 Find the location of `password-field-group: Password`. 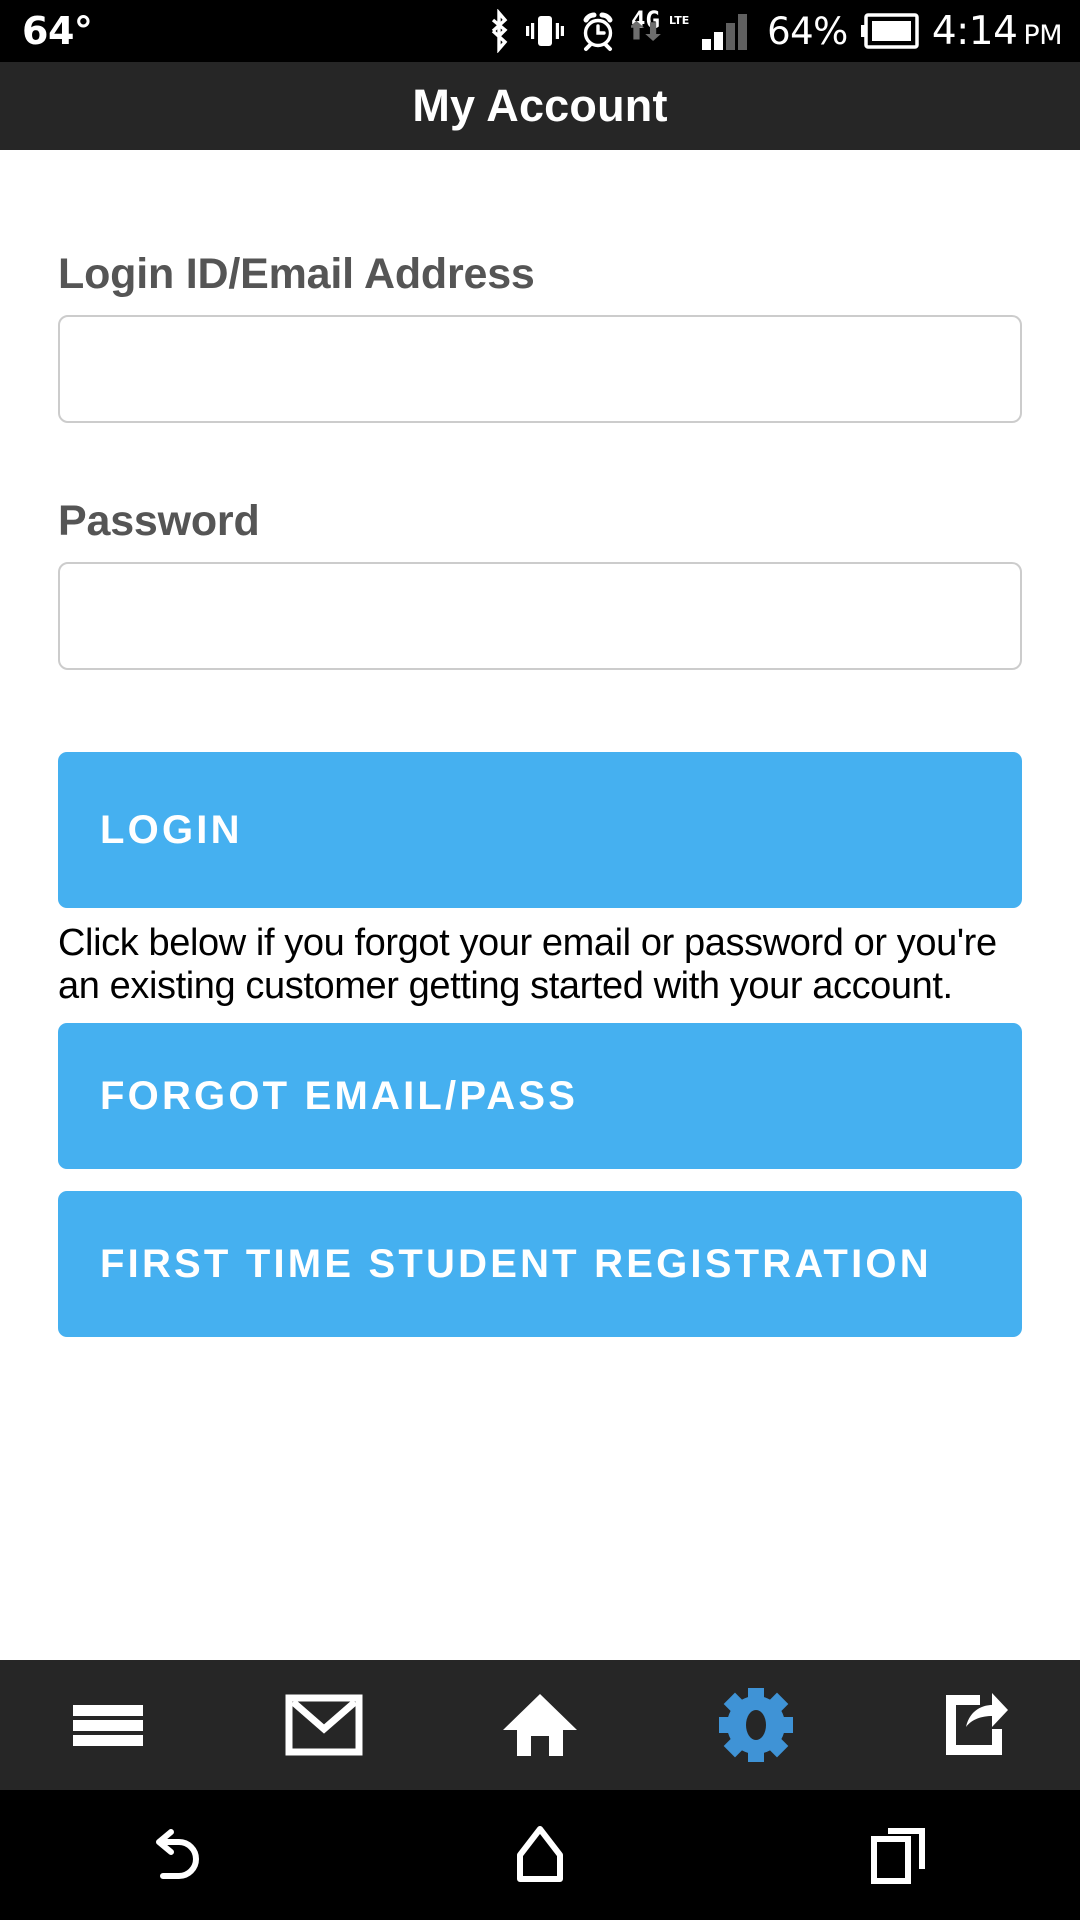

password-field-group: Password is located at coordinates (540, 583).